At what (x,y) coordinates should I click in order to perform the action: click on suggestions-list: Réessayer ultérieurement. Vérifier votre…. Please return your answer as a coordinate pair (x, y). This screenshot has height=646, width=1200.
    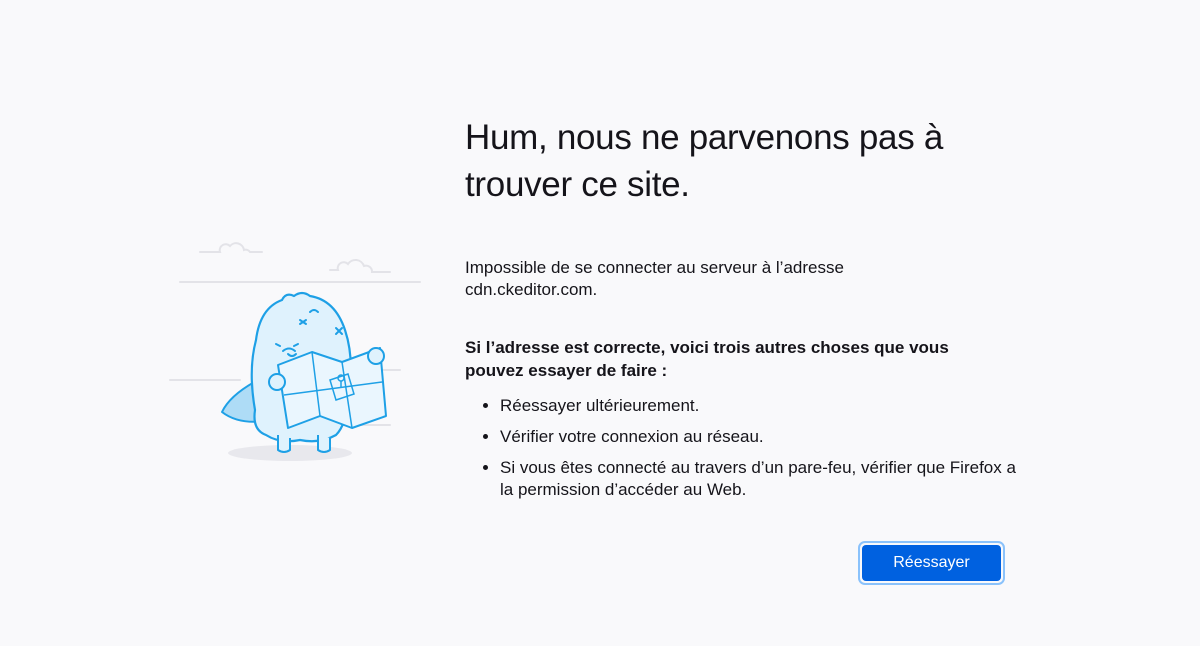
    Looking at the image, I should click on (745, 448).